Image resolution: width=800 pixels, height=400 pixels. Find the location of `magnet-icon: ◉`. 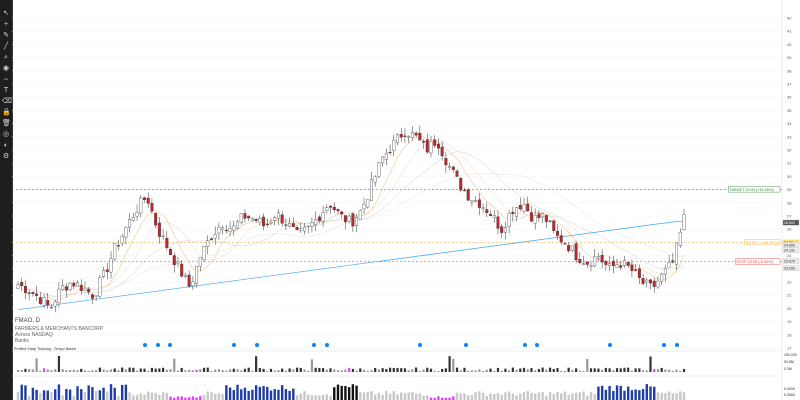

magnet-icon: ◉ is located at coordinates (6, 69).